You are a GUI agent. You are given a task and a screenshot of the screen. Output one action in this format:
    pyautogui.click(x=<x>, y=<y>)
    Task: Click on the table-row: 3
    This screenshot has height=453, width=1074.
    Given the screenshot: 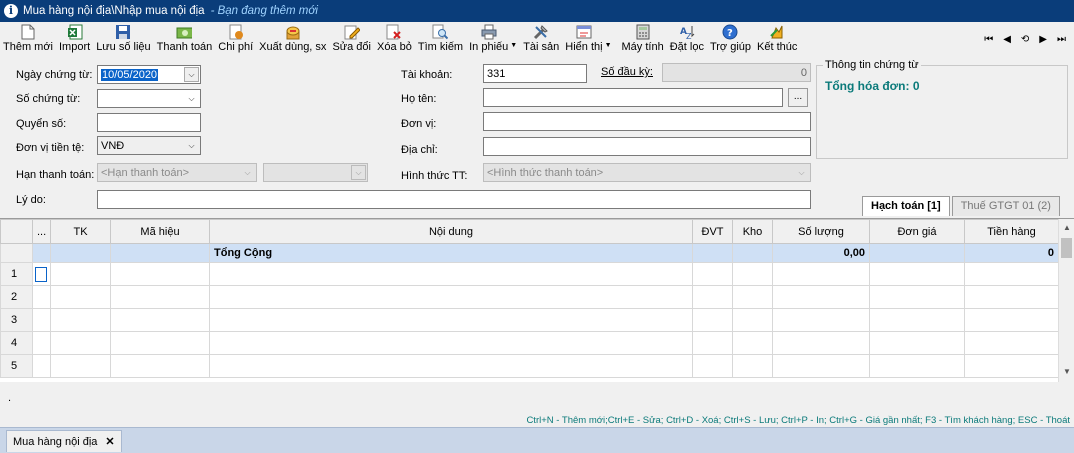 What is the action you would take?
    pyautogui.click(x=529, y=320)
    